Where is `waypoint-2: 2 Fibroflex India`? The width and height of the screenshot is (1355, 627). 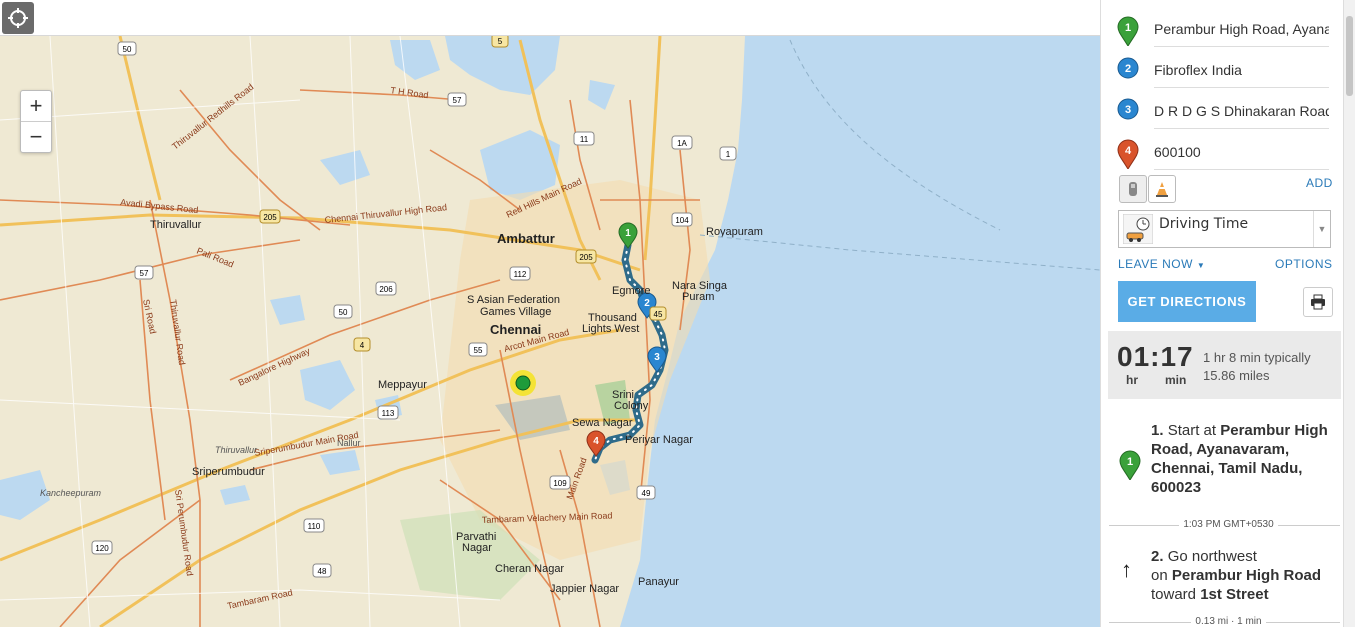
waypoint-2: 2 Fibroflex India is located at coordinates (1224, 72).